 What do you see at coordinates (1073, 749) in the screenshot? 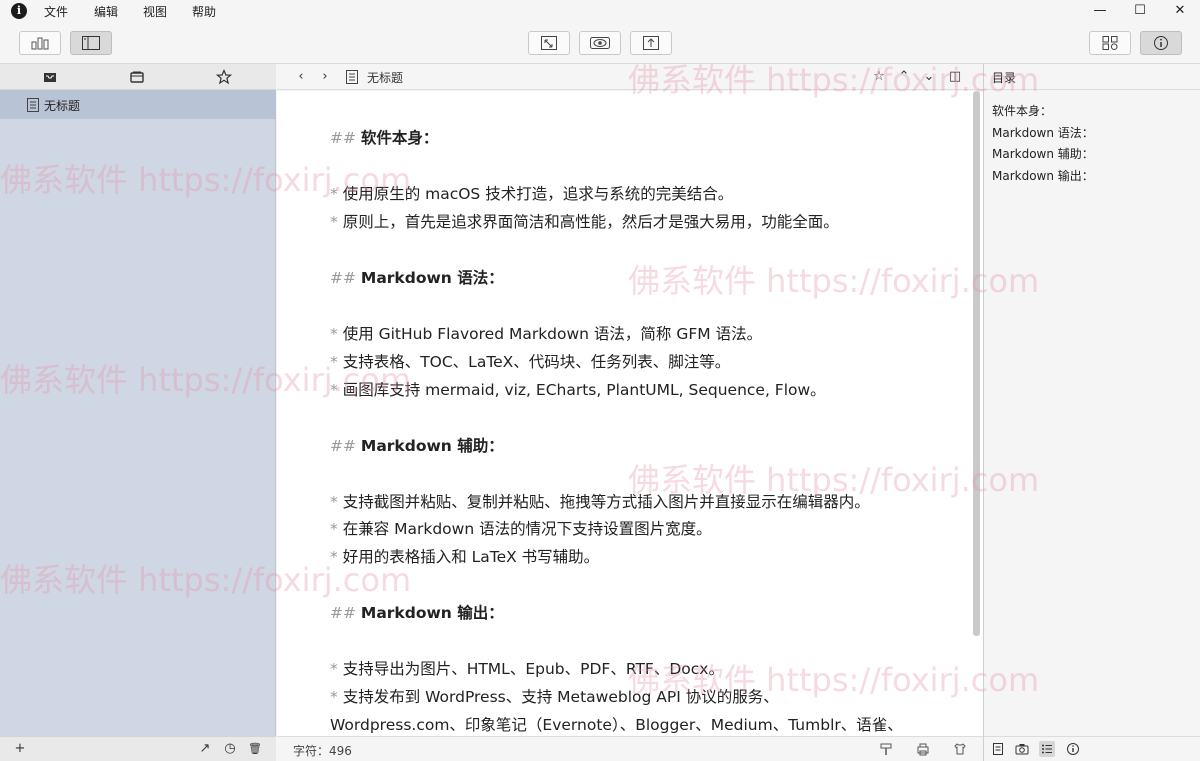
I see `info-circle-icon` at bounding box center [1073, 749].